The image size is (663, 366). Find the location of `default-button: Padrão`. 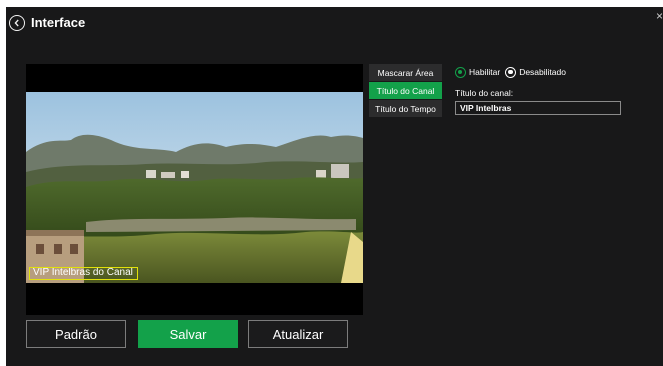

default-button: Padrão is located at coordinates (76, 334).